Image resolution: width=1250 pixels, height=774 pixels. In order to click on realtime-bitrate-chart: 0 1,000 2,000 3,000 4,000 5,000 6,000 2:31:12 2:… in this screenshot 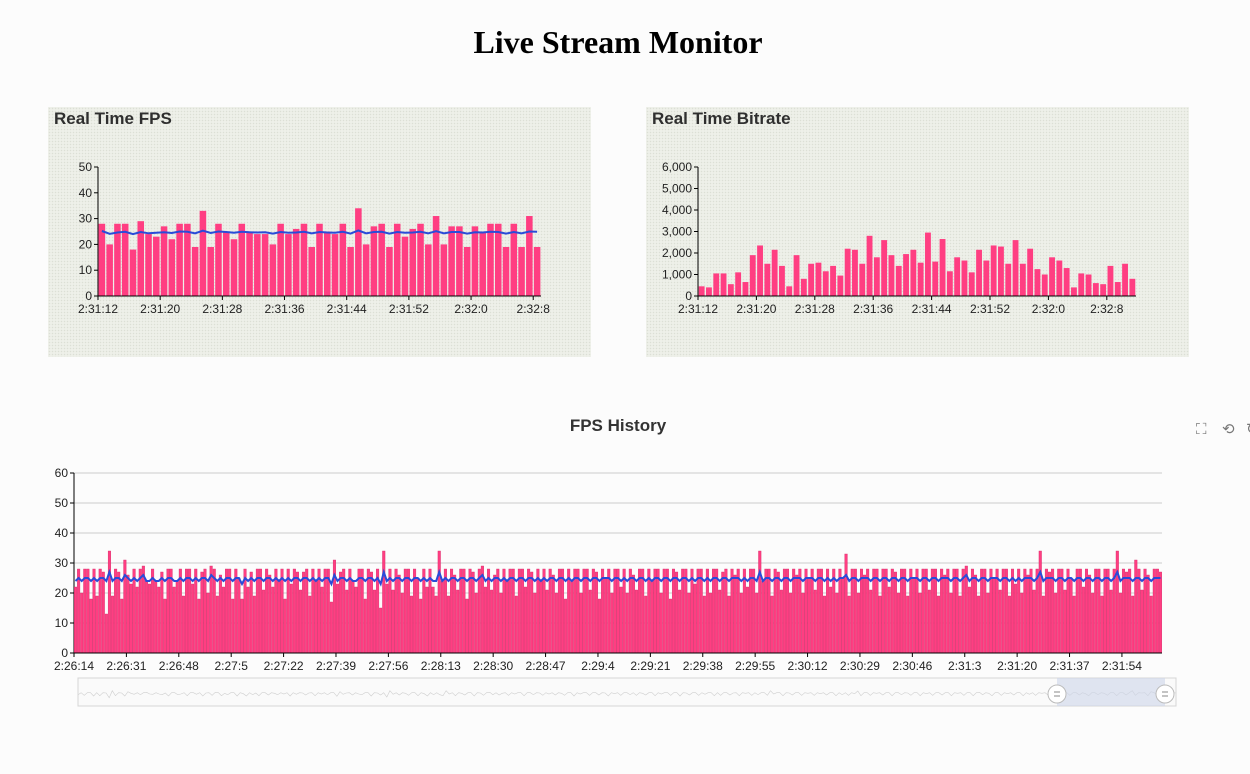, I will do `click(917, 232)`.